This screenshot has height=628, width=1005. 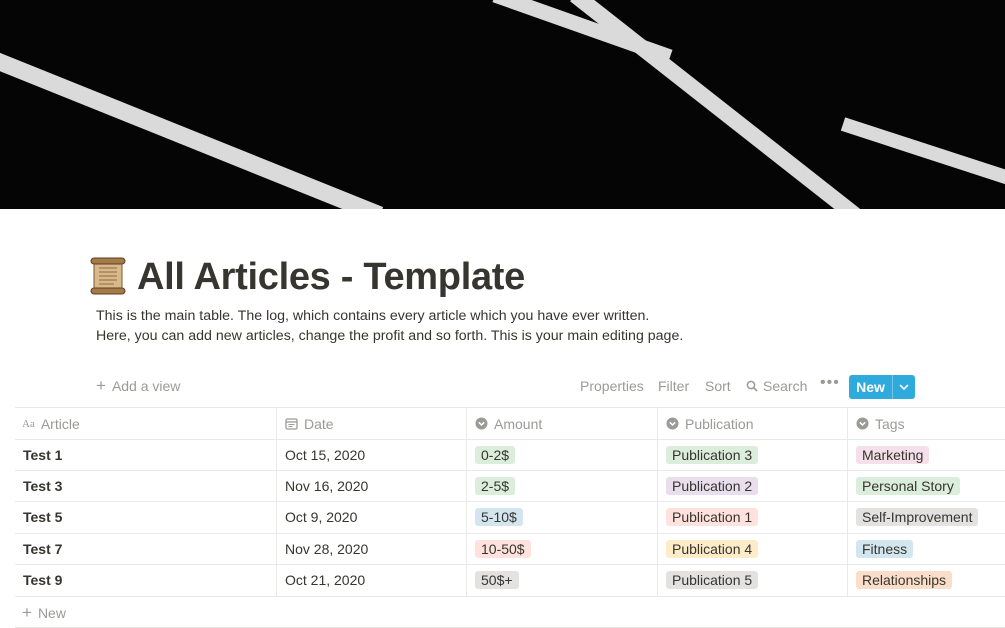 What do you see at coordinates (612, 386) in the screenshot?
I see `properties-button: Properties` at bounding box center [612, 386].